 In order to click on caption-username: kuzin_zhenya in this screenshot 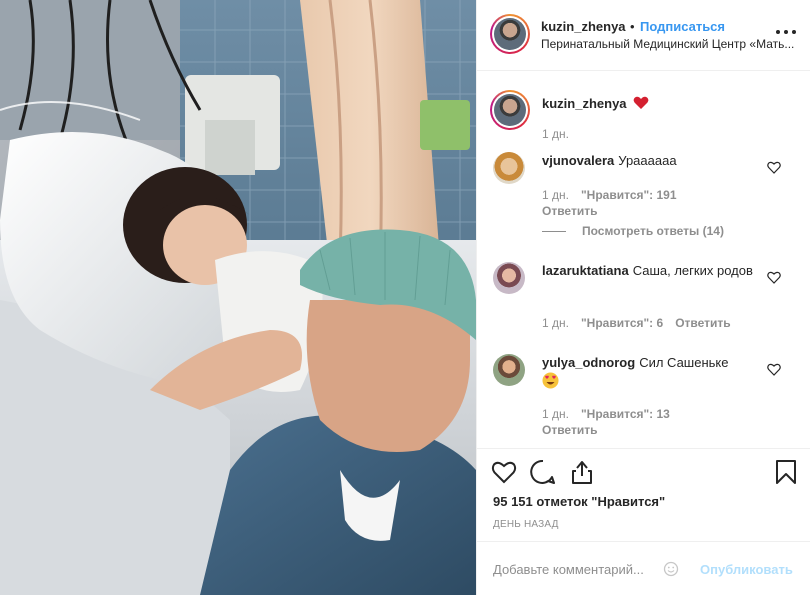, I will do `click(584, 103)`.